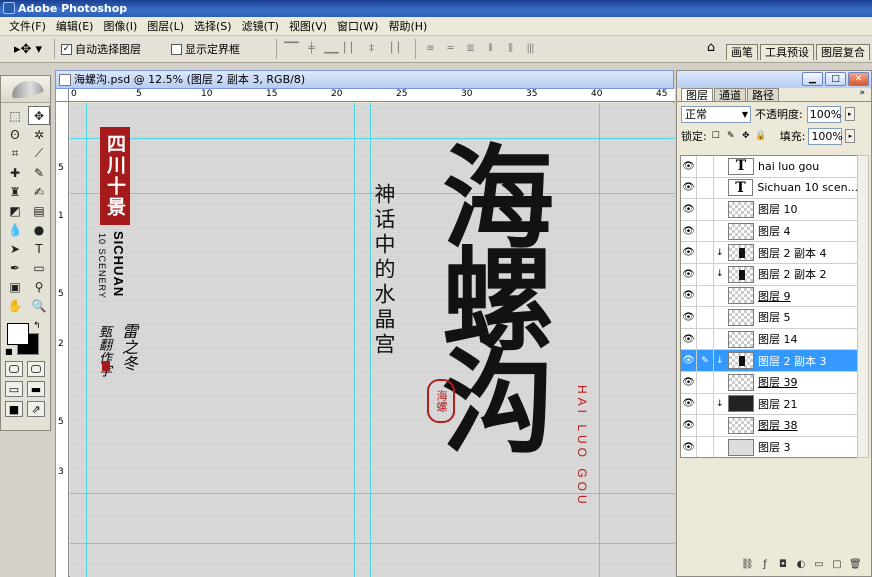 The height and width of the screenshot is (577, 872). Describe the element at coordinates (371, 49) in the screenshot. I see `align-horizontal-centers-icon: ‡` at that location.